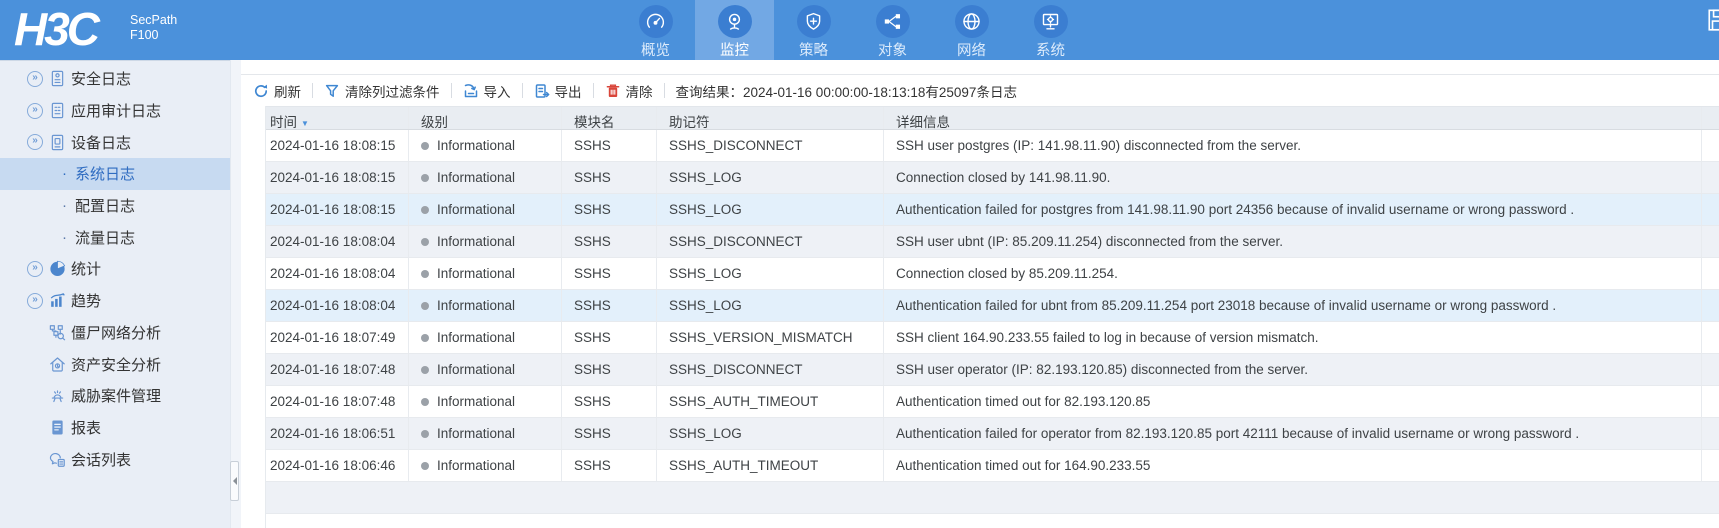  What do you see at coordinates (115, 333) in the screenshot?
I see `sidebar-item-僵尸网络分析: »僵尸网络分析` at bounding box center [115, 333].